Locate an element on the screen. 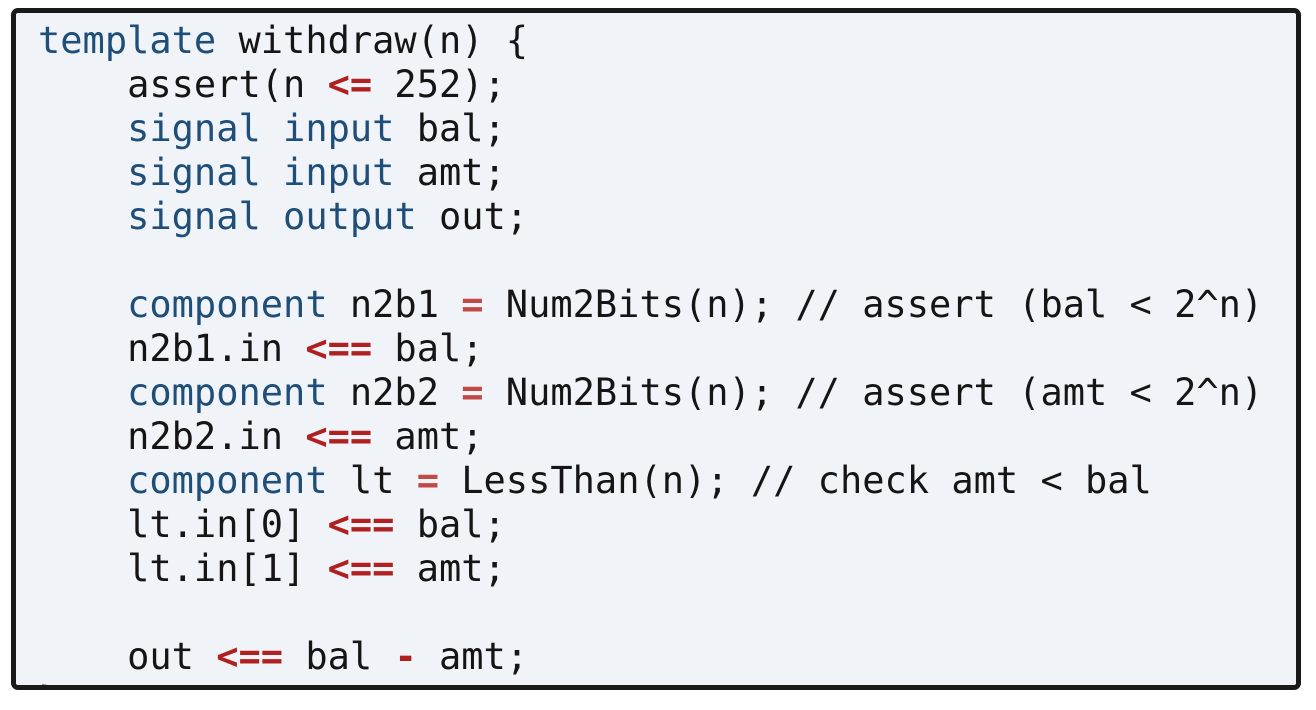  code-line: signal output out; is located at coordinates (650, 217).